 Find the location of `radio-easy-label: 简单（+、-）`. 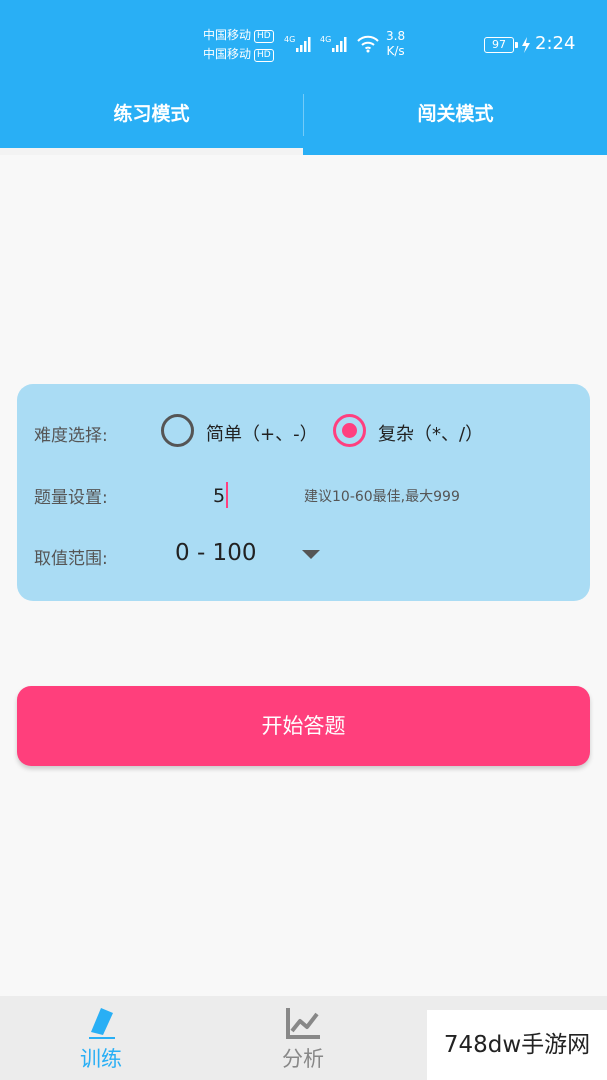

radio-easy-label: 简单（+、-） is located at coordinates (262, 433).